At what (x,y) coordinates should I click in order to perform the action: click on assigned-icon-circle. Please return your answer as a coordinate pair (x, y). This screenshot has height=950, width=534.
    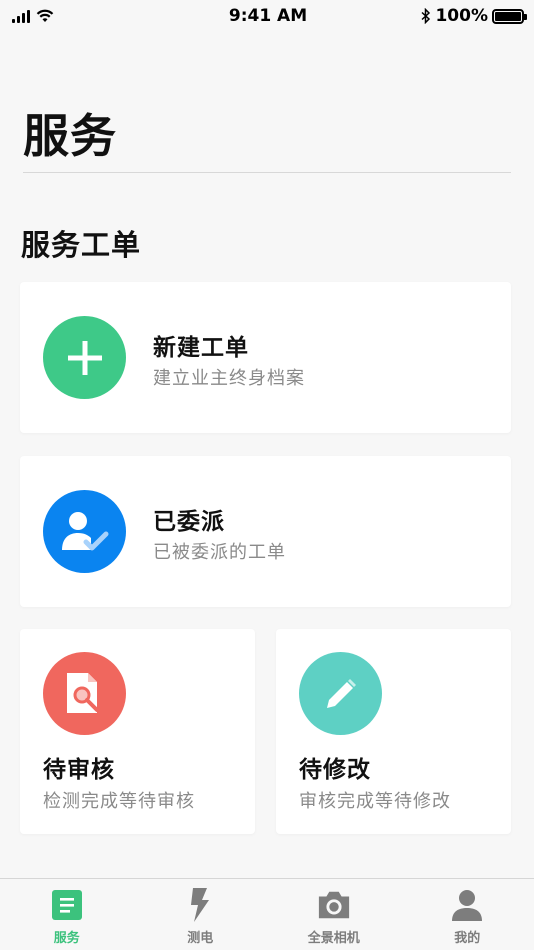
    Looking at the image, I should click on (84, 531).